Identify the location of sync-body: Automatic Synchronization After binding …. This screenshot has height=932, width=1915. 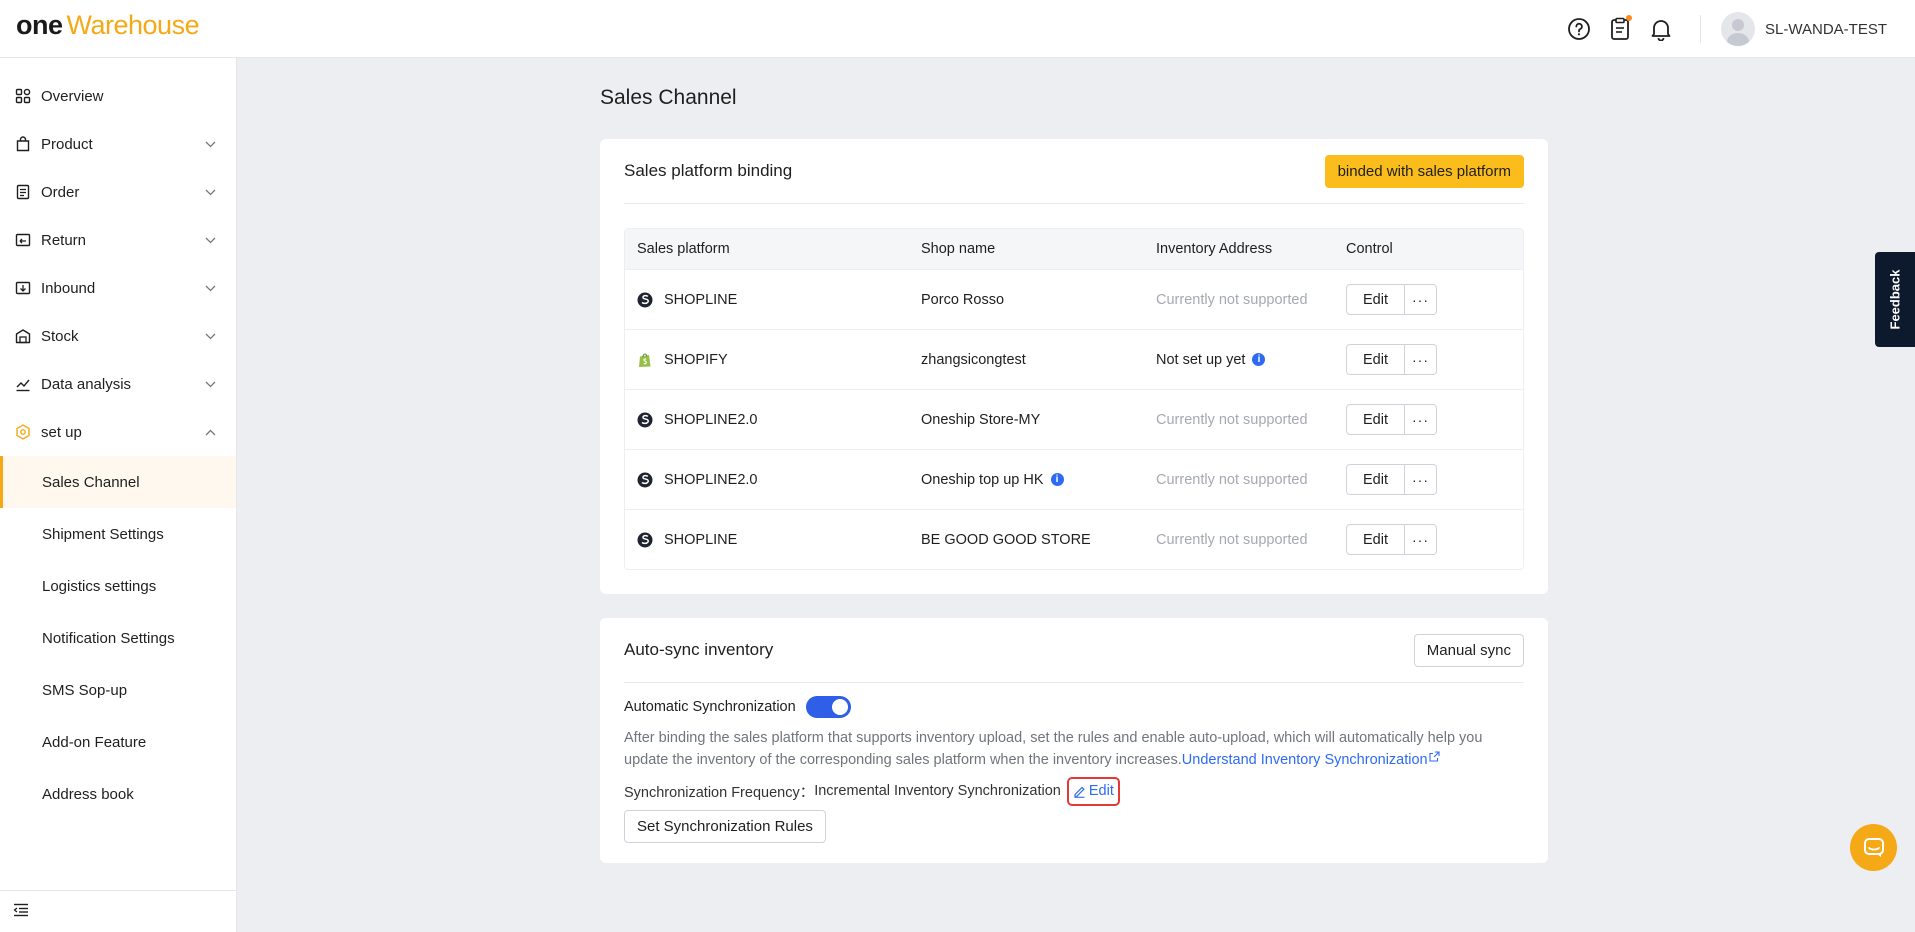
(1074, 763).